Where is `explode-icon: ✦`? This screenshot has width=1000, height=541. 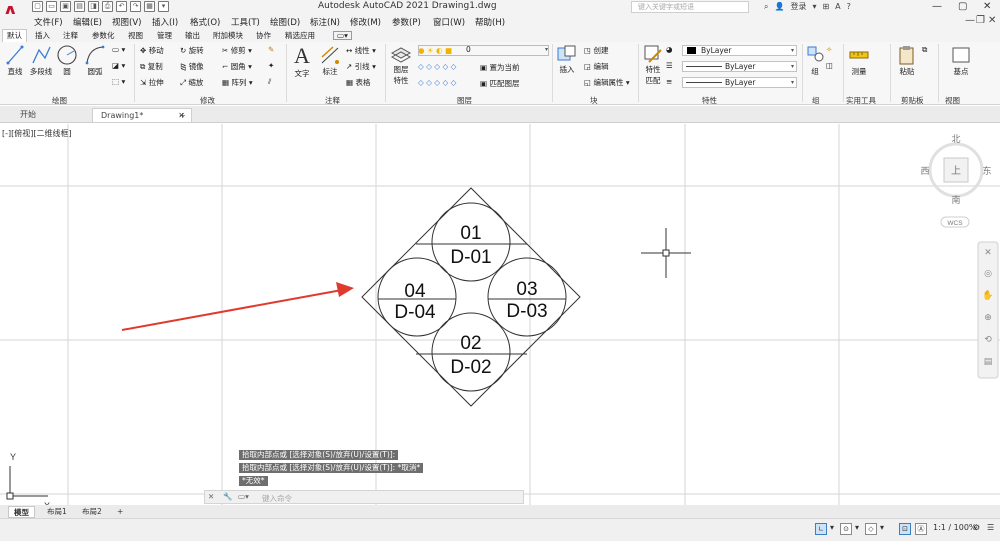
explode-icon: ✦ is located at coordinates (271, 65).